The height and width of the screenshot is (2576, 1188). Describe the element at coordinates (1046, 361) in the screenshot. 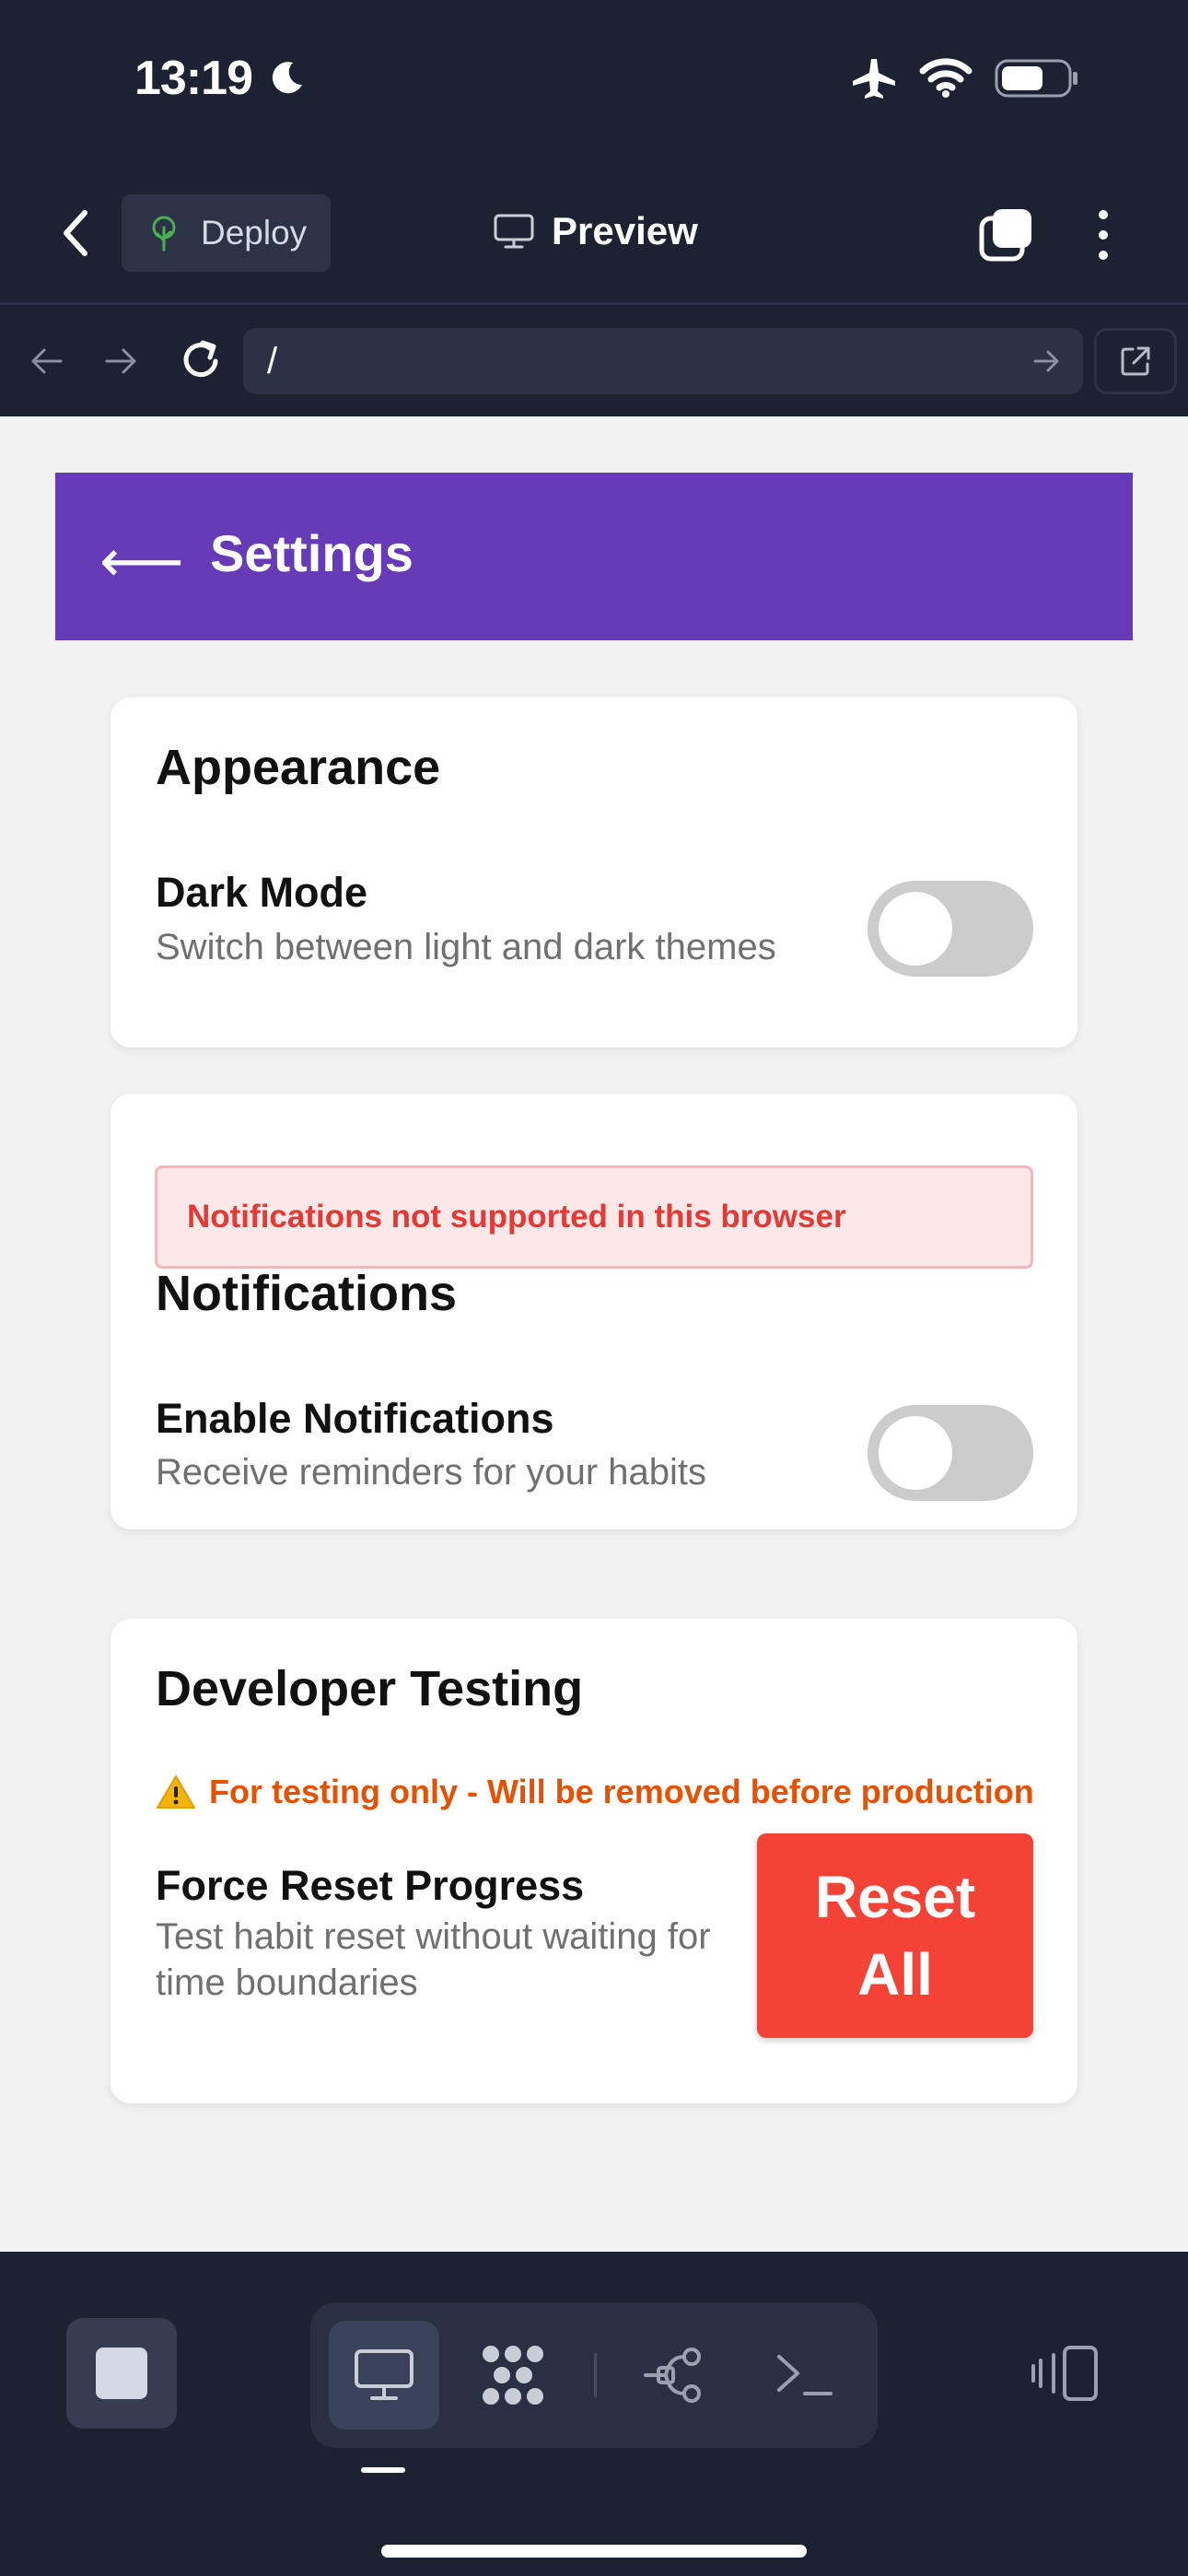

I see `go-arrow-icon` at that location.